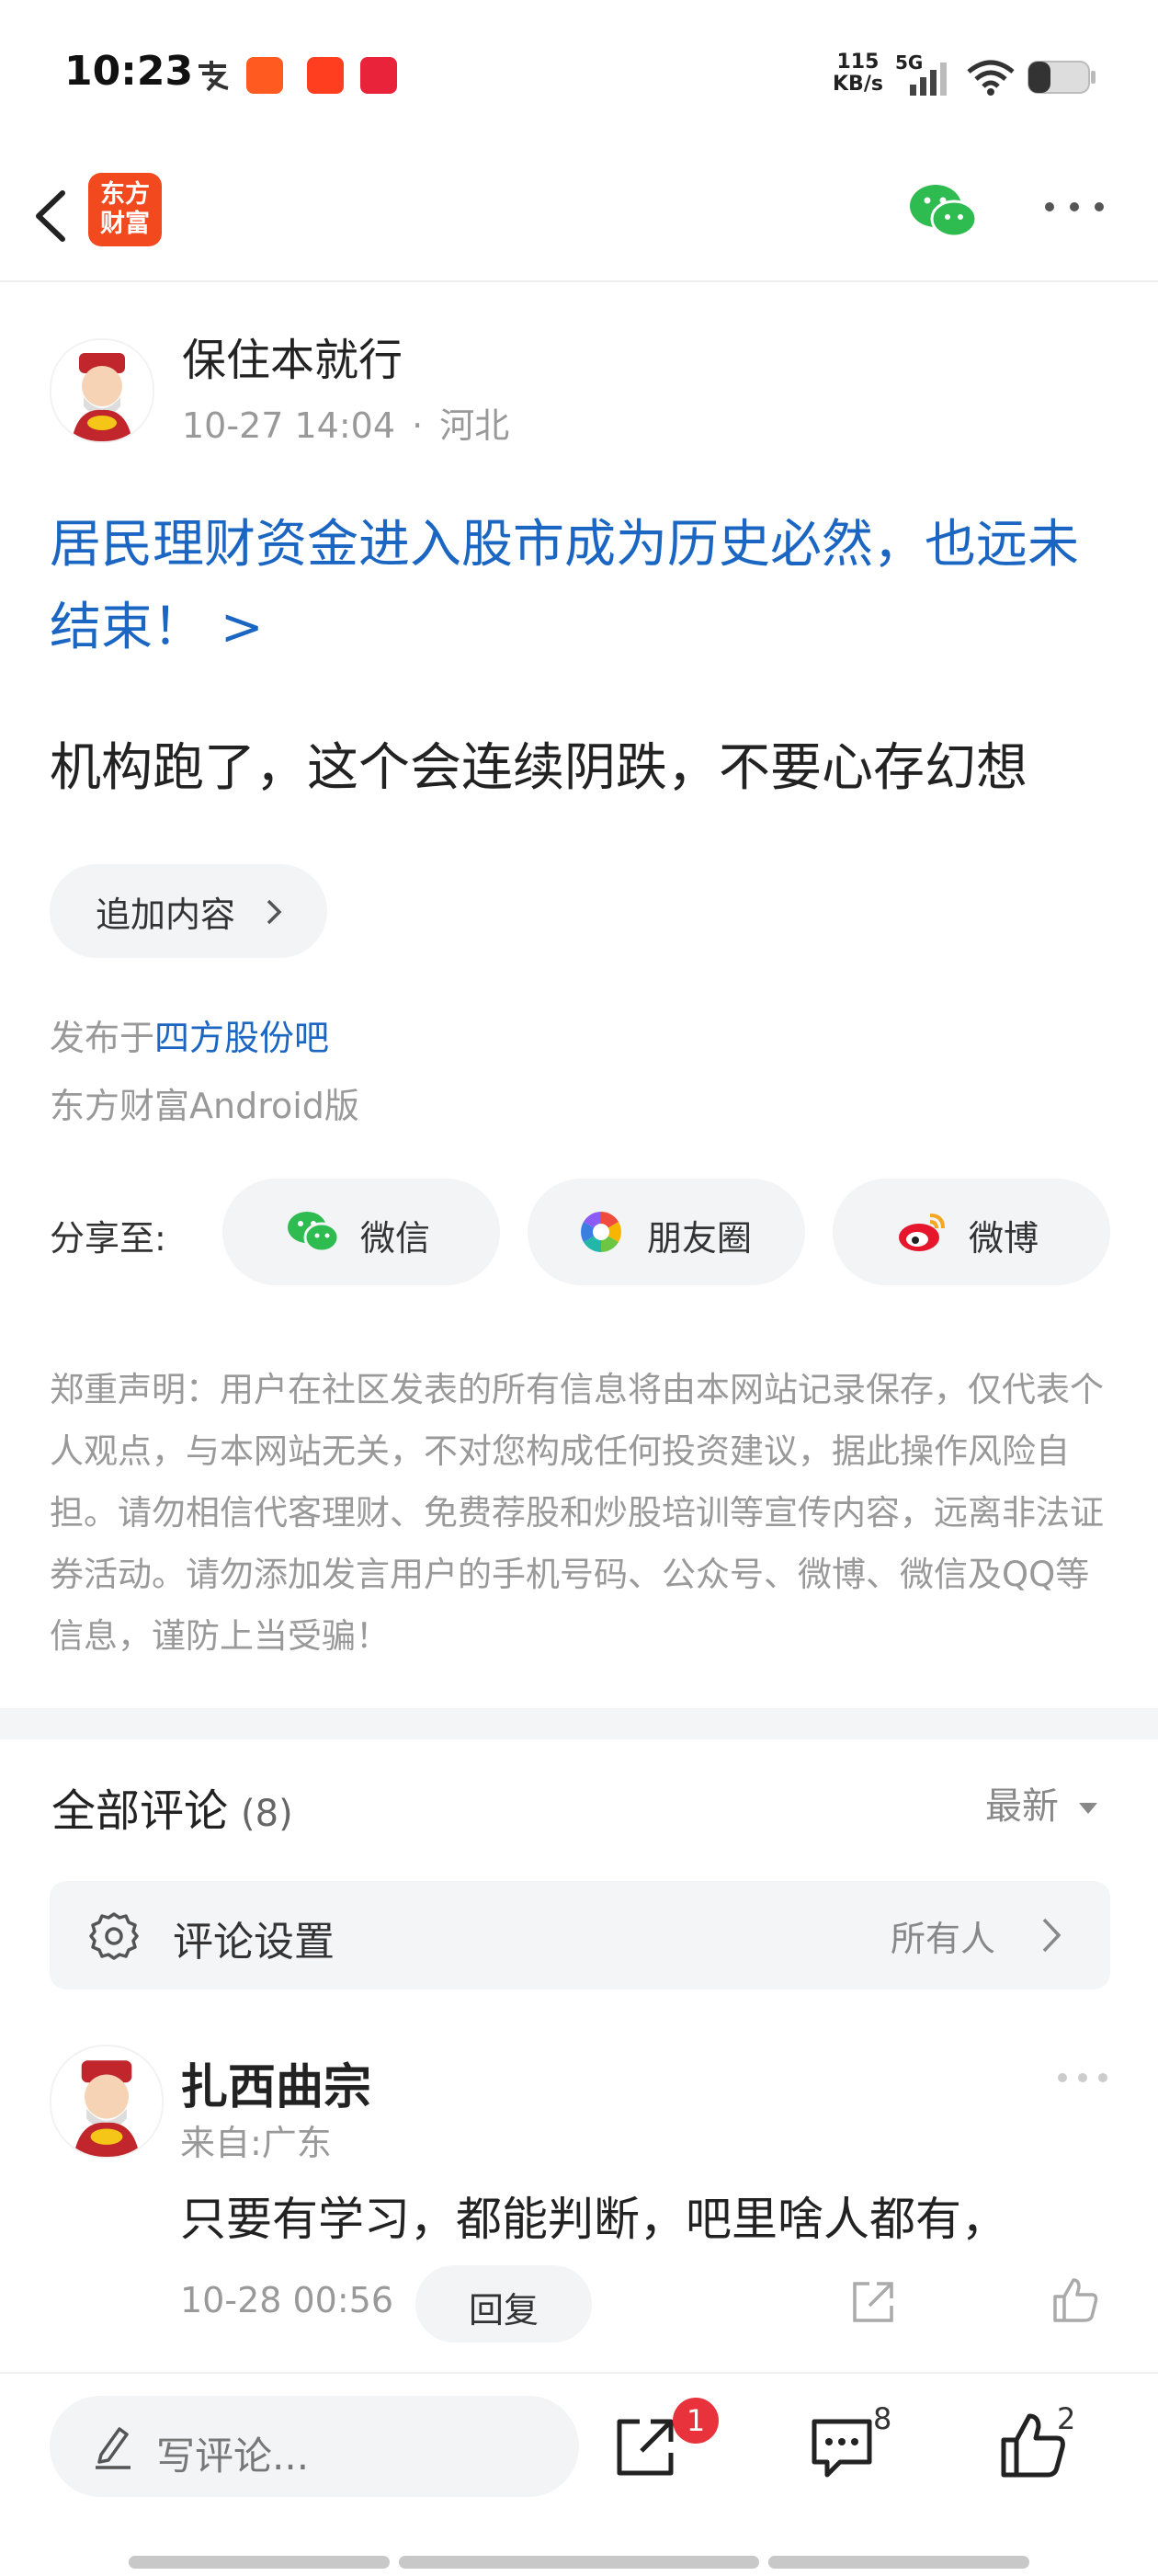  What do you see at coordinates (129, 71) in the screenshot?
I see `status-time: 10:23` at bounding box center [129, 71].